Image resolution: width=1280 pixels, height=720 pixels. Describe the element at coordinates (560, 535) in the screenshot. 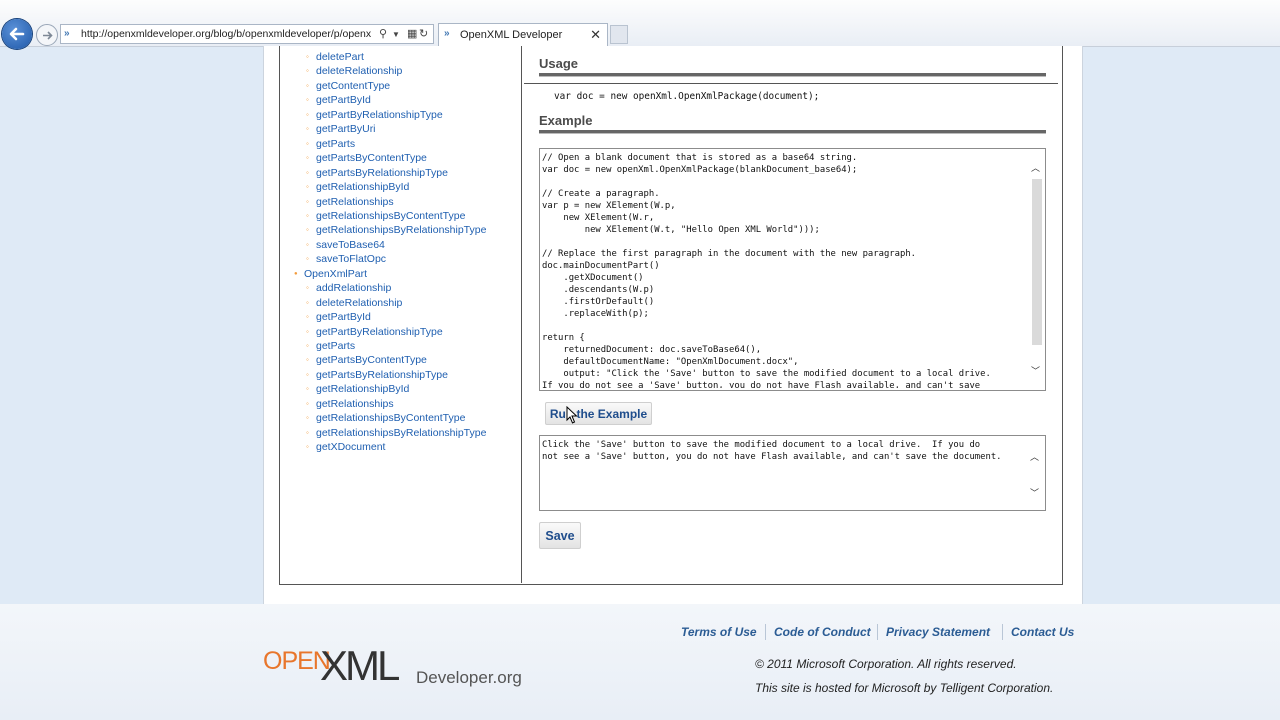

I see `save-button: Save` at that location.